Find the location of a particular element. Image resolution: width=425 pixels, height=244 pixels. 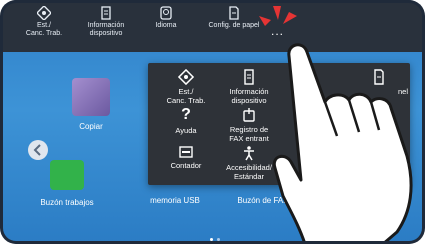

overlay-counter-label: Contador is located at coordinates (186, 165).